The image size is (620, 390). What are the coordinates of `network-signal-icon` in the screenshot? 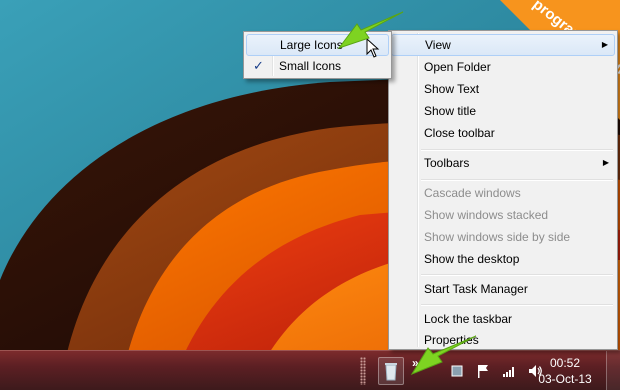 It's located at (509, 371).